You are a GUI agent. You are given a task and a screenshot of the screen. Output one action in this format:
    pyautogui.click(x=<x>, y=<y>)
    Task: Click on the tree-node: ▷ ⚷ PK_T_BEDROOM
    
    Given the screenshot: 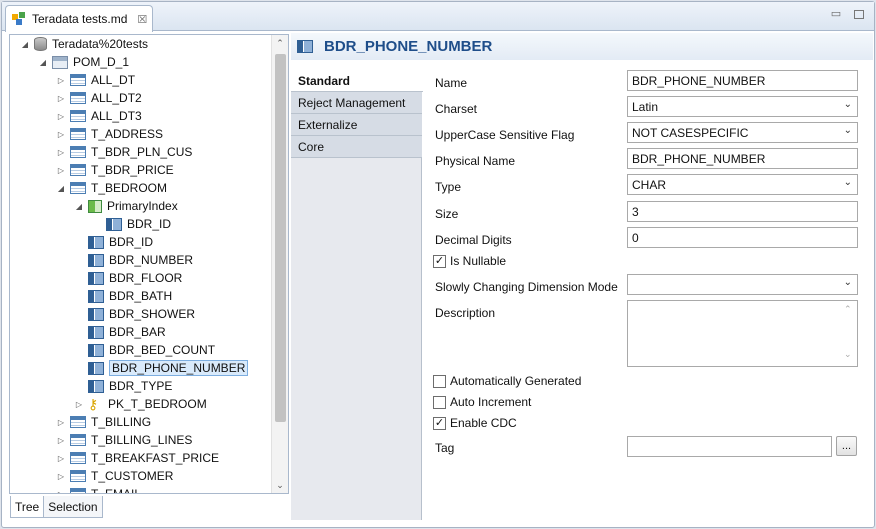 What is the action you would take?
    pyautogui.click(x=140, y=404)
    